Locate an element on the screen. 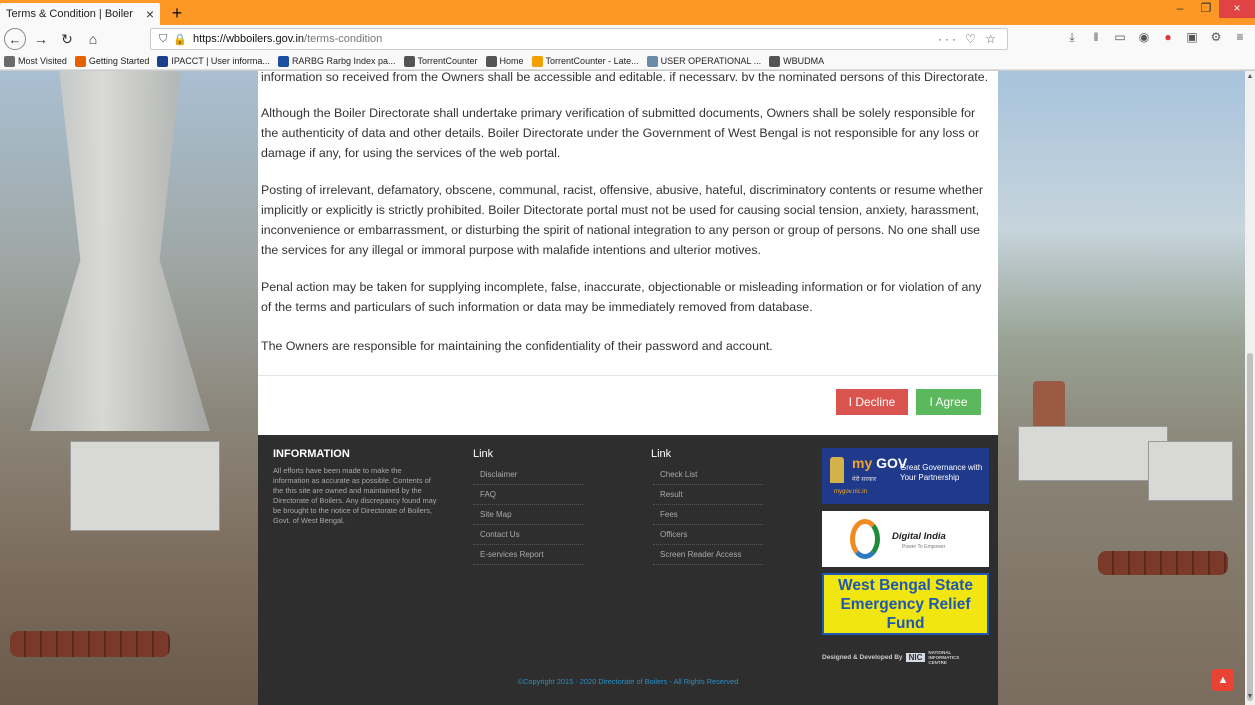 The height and width of the screenshot is (705, 1255). scroll-up-icon: ▲ is located at coordinates (1250, 76).